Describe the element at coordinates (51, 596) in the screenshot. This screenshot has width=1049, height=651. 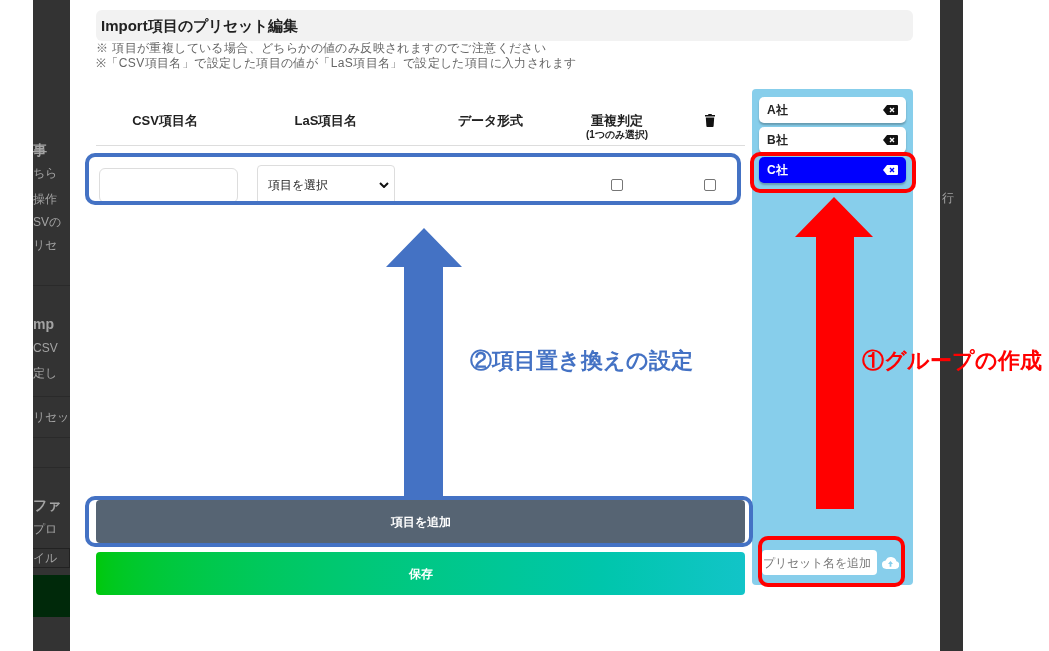
I see `dimmed-banner` at that location.